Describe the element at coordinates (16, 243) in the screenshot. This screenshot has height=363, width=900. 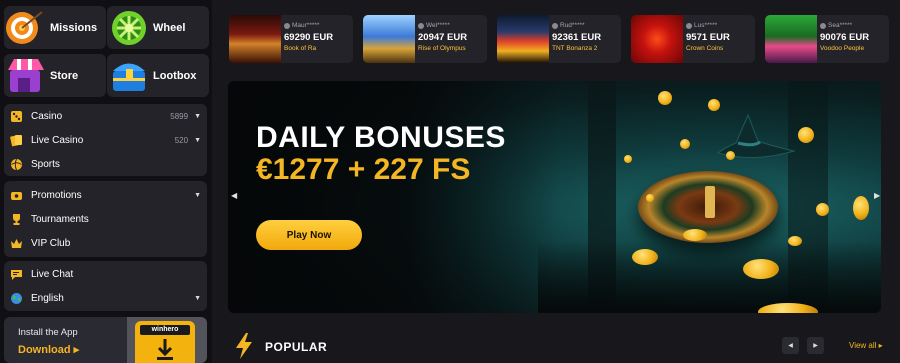
I see `crown-icon` at that location.